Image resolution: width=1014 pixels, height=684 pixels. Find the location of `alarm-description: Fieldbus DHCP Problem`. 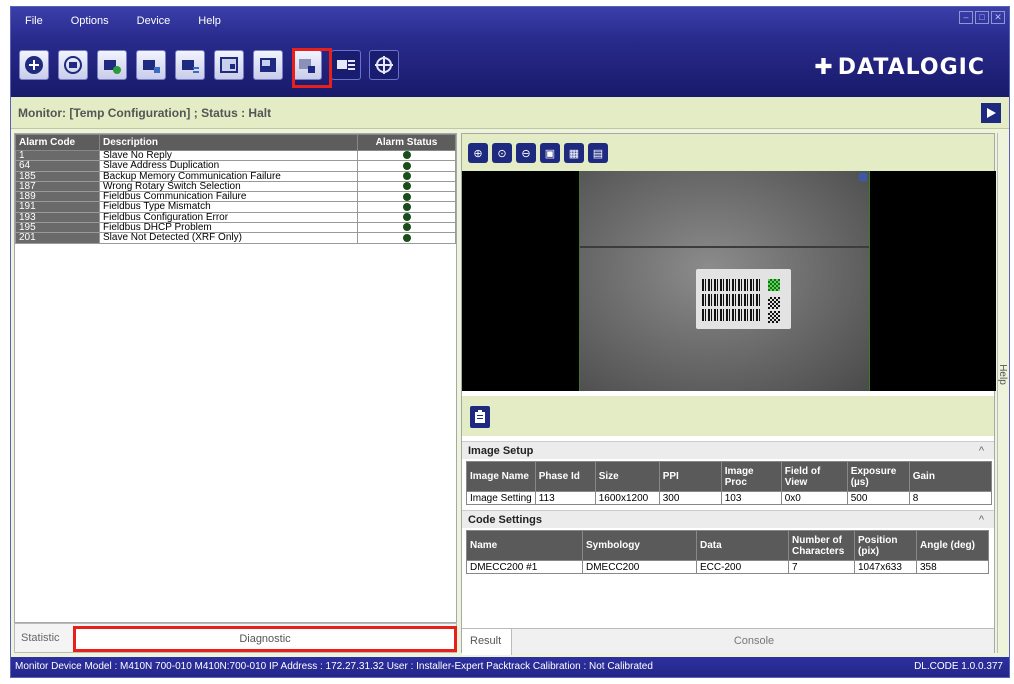

alarm-description: Fieldbus DHCP Problem is located at coordinates (228, 228).